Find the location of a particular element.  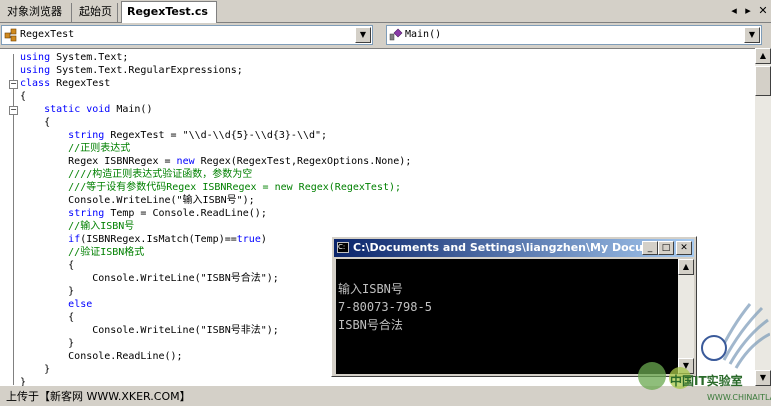

watermark-text: 中国IT实验室 is located at coordinates (706, 381).